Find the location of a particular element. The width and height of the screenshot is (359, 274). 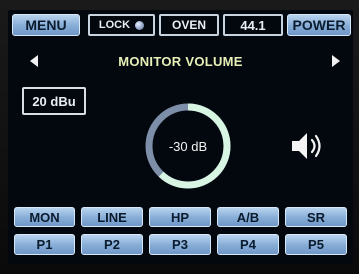

preset-p3-button: P3 is located at coordinates (180, 244).